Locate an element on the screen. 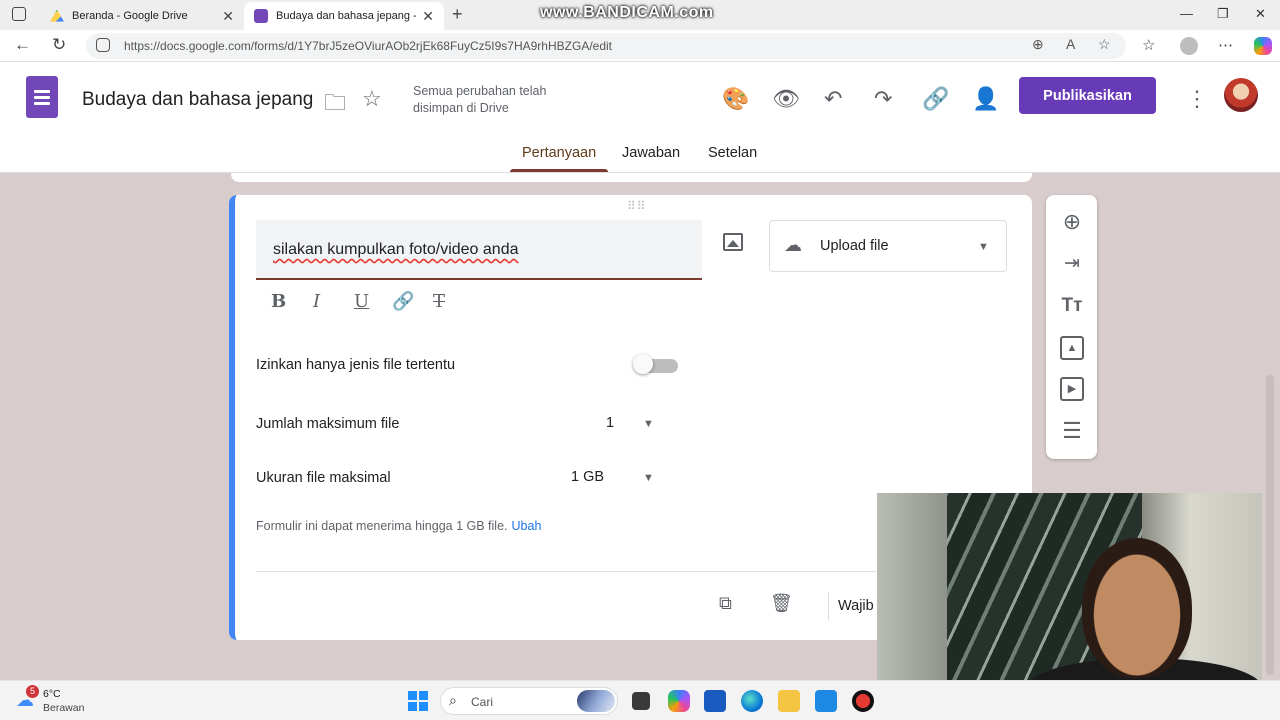 The image size is (1280, 720). bandicam-app-icon is located at coordinates (863, 701).